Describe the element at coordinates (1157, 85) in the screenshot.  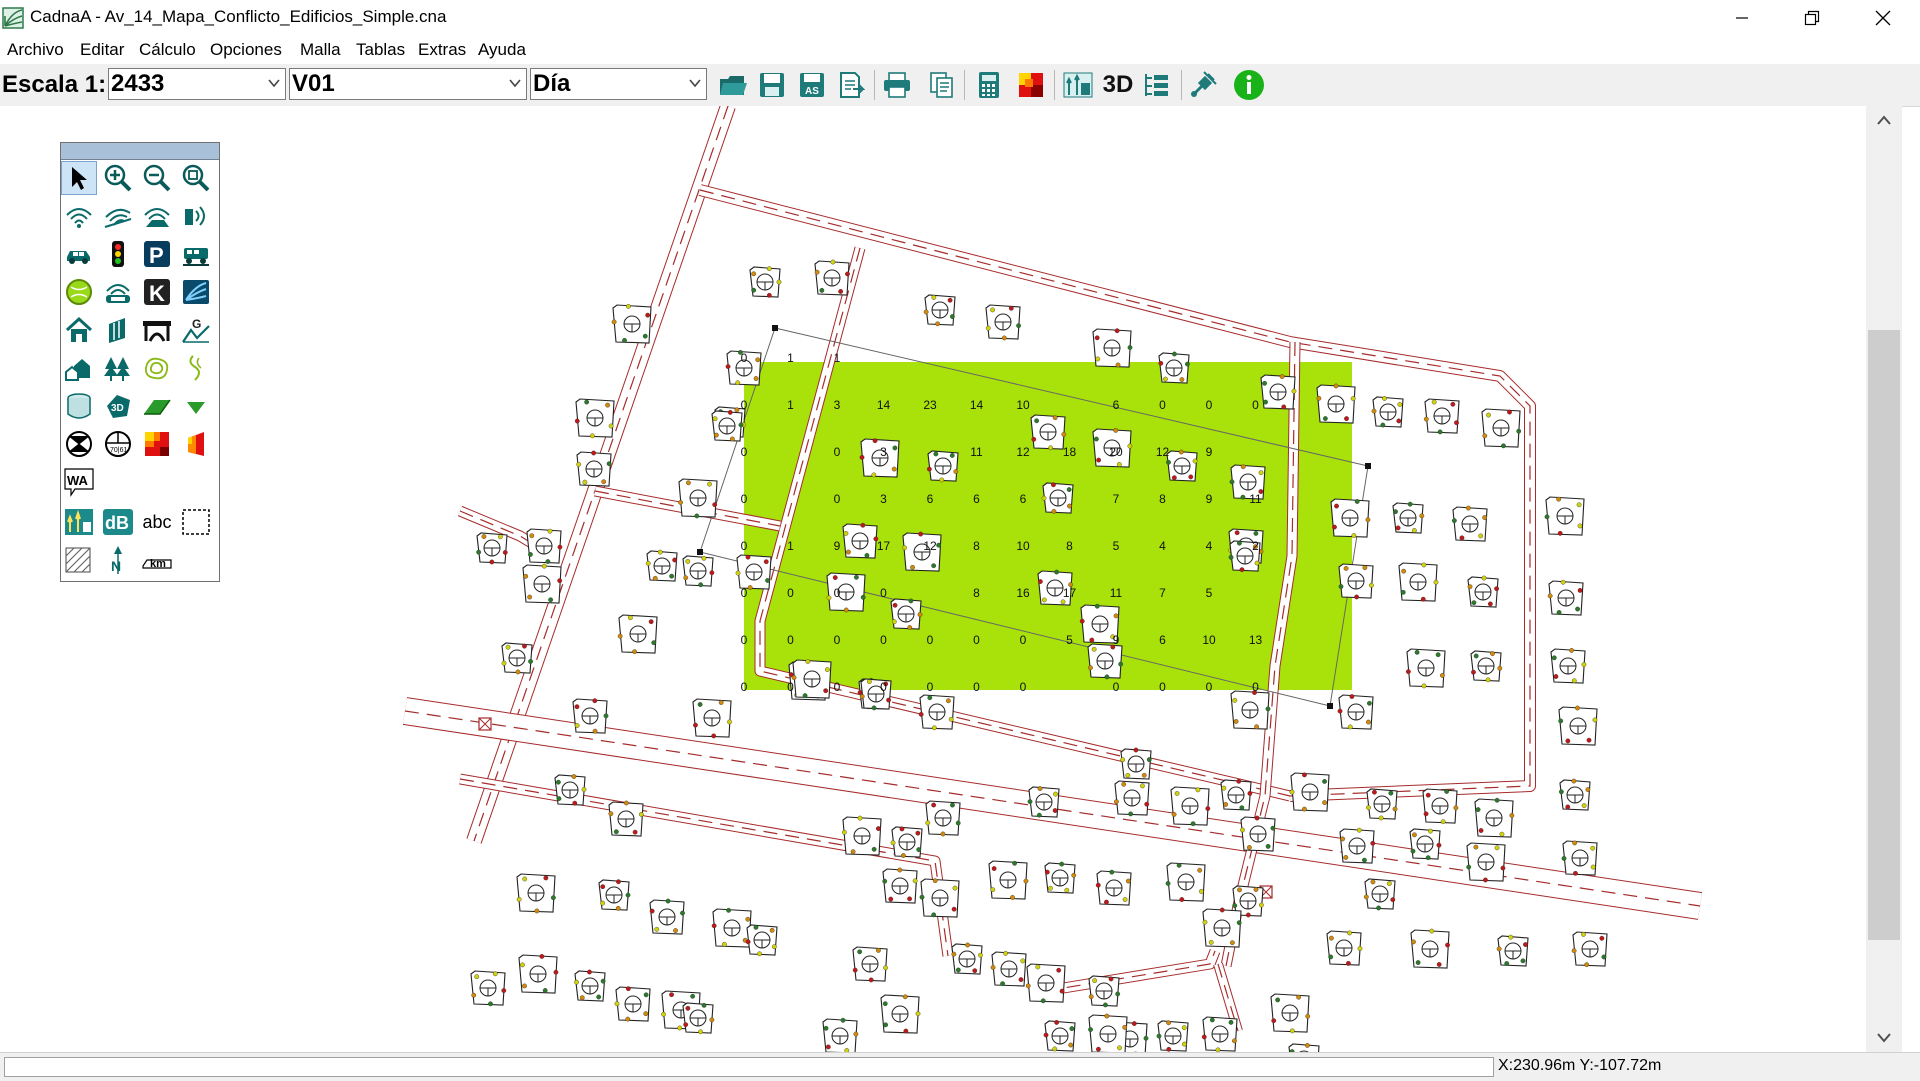
I see `text-layers-button` at that location.